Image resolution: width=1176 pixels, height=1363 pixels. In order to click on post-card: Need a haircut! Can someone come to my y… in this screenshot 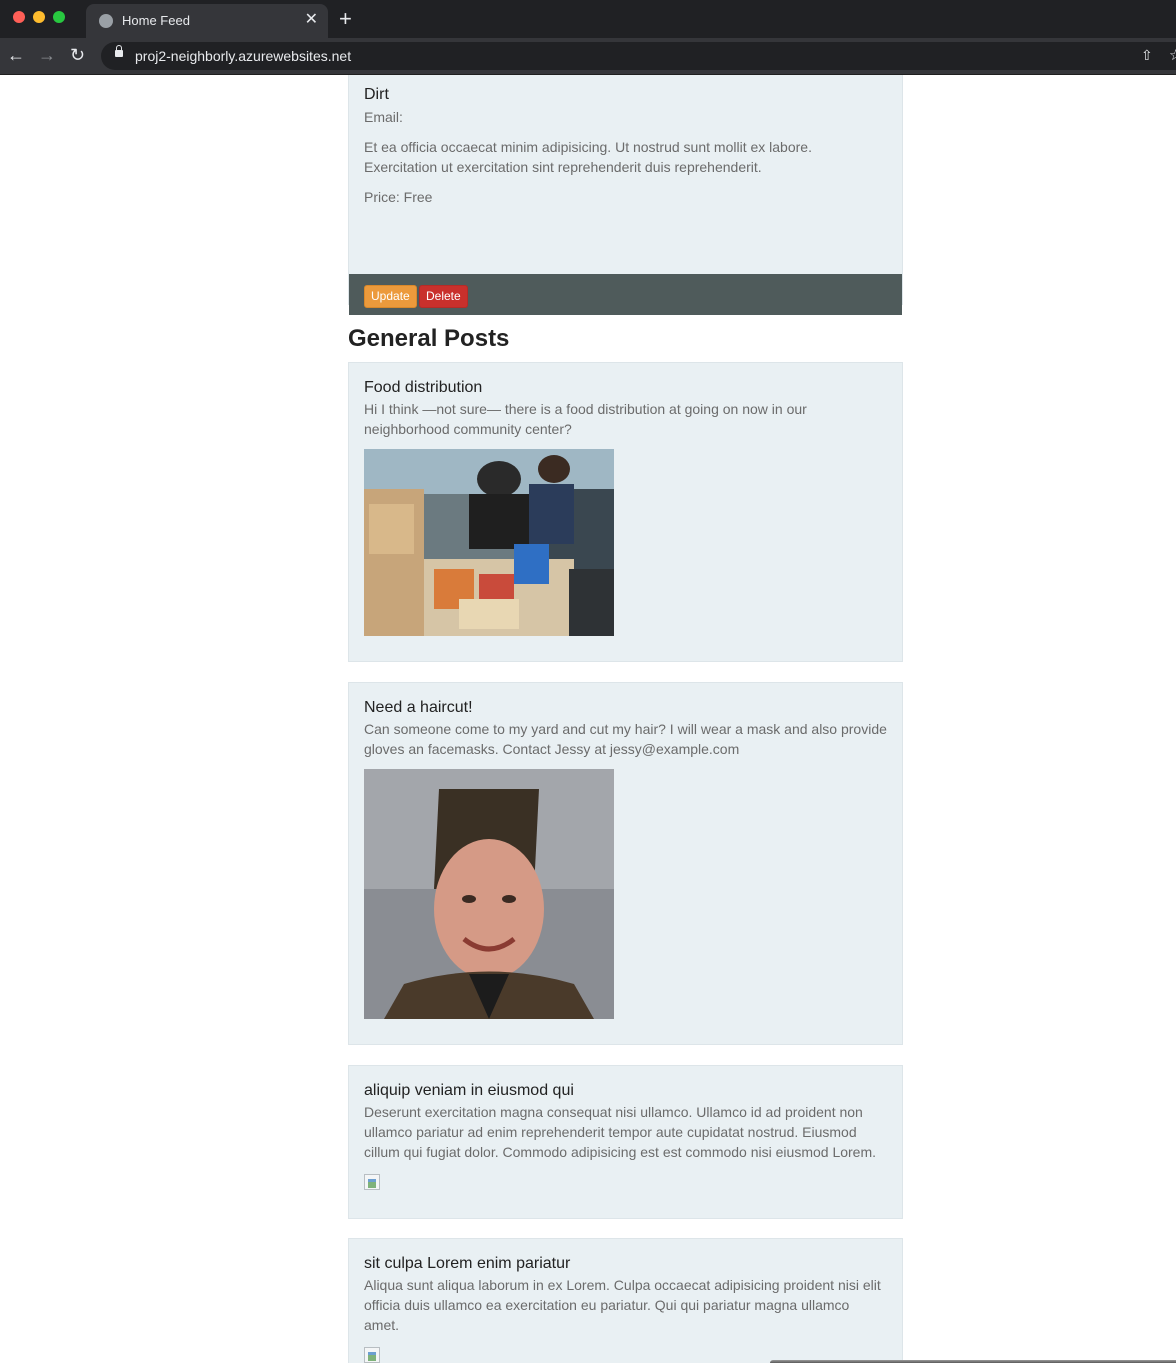, I will do `click(625, 863)`.